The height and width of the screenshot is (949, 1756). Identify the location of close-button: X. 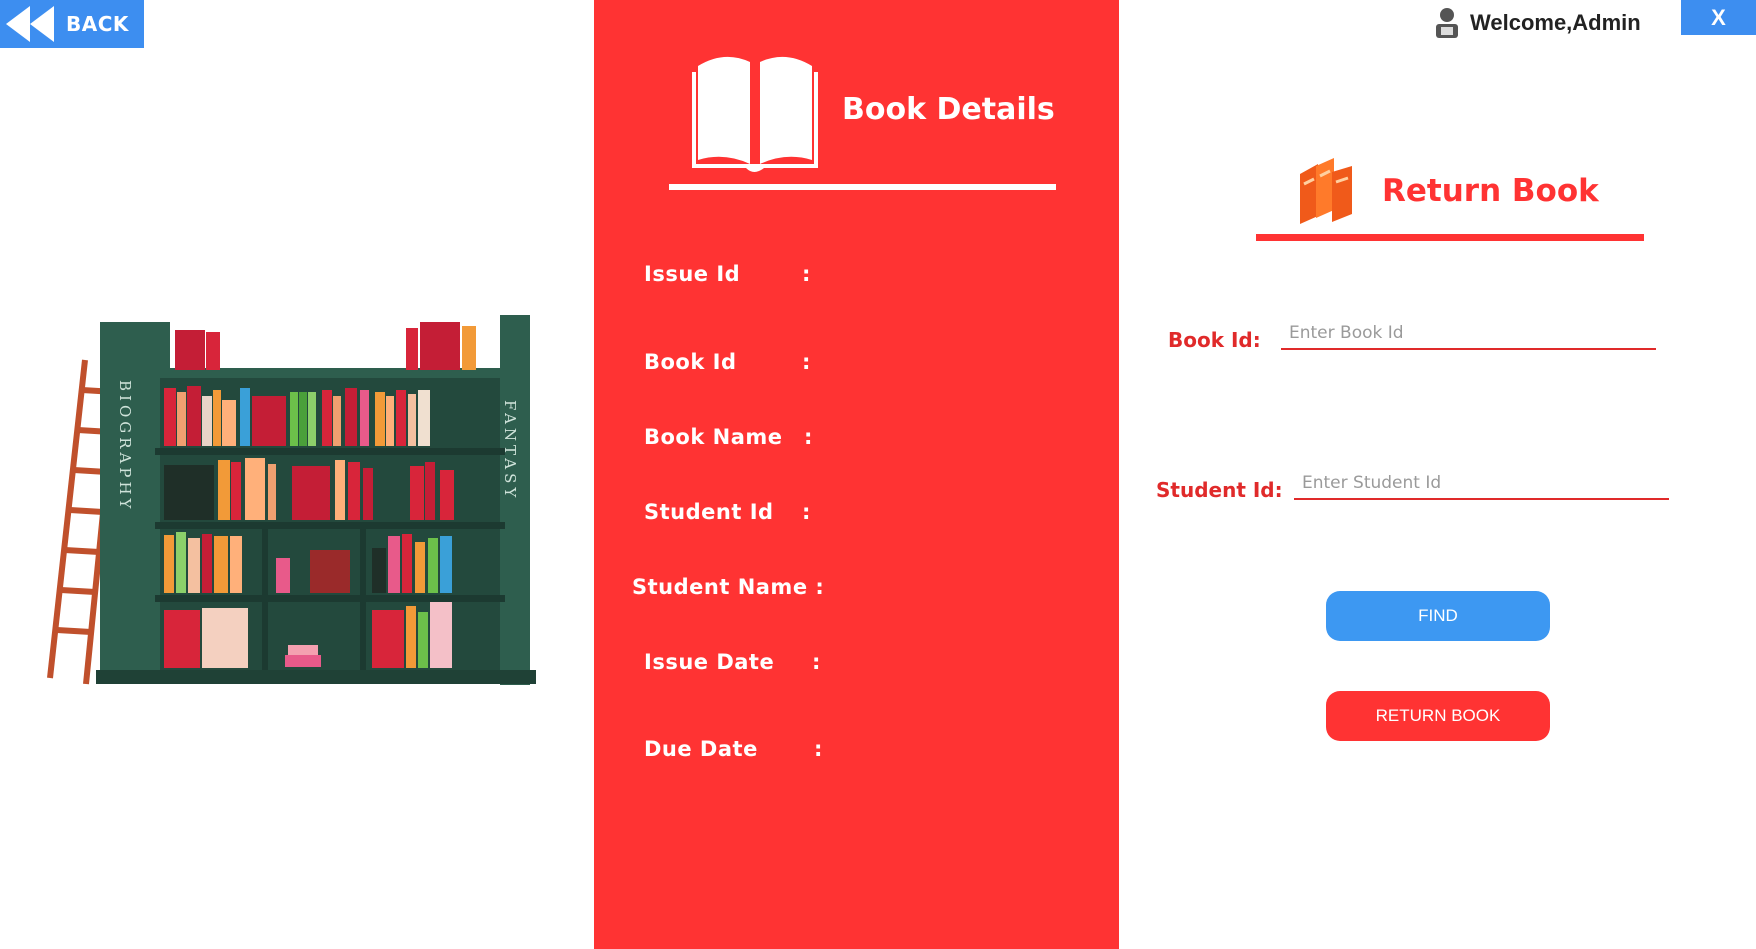
(1718, 17).